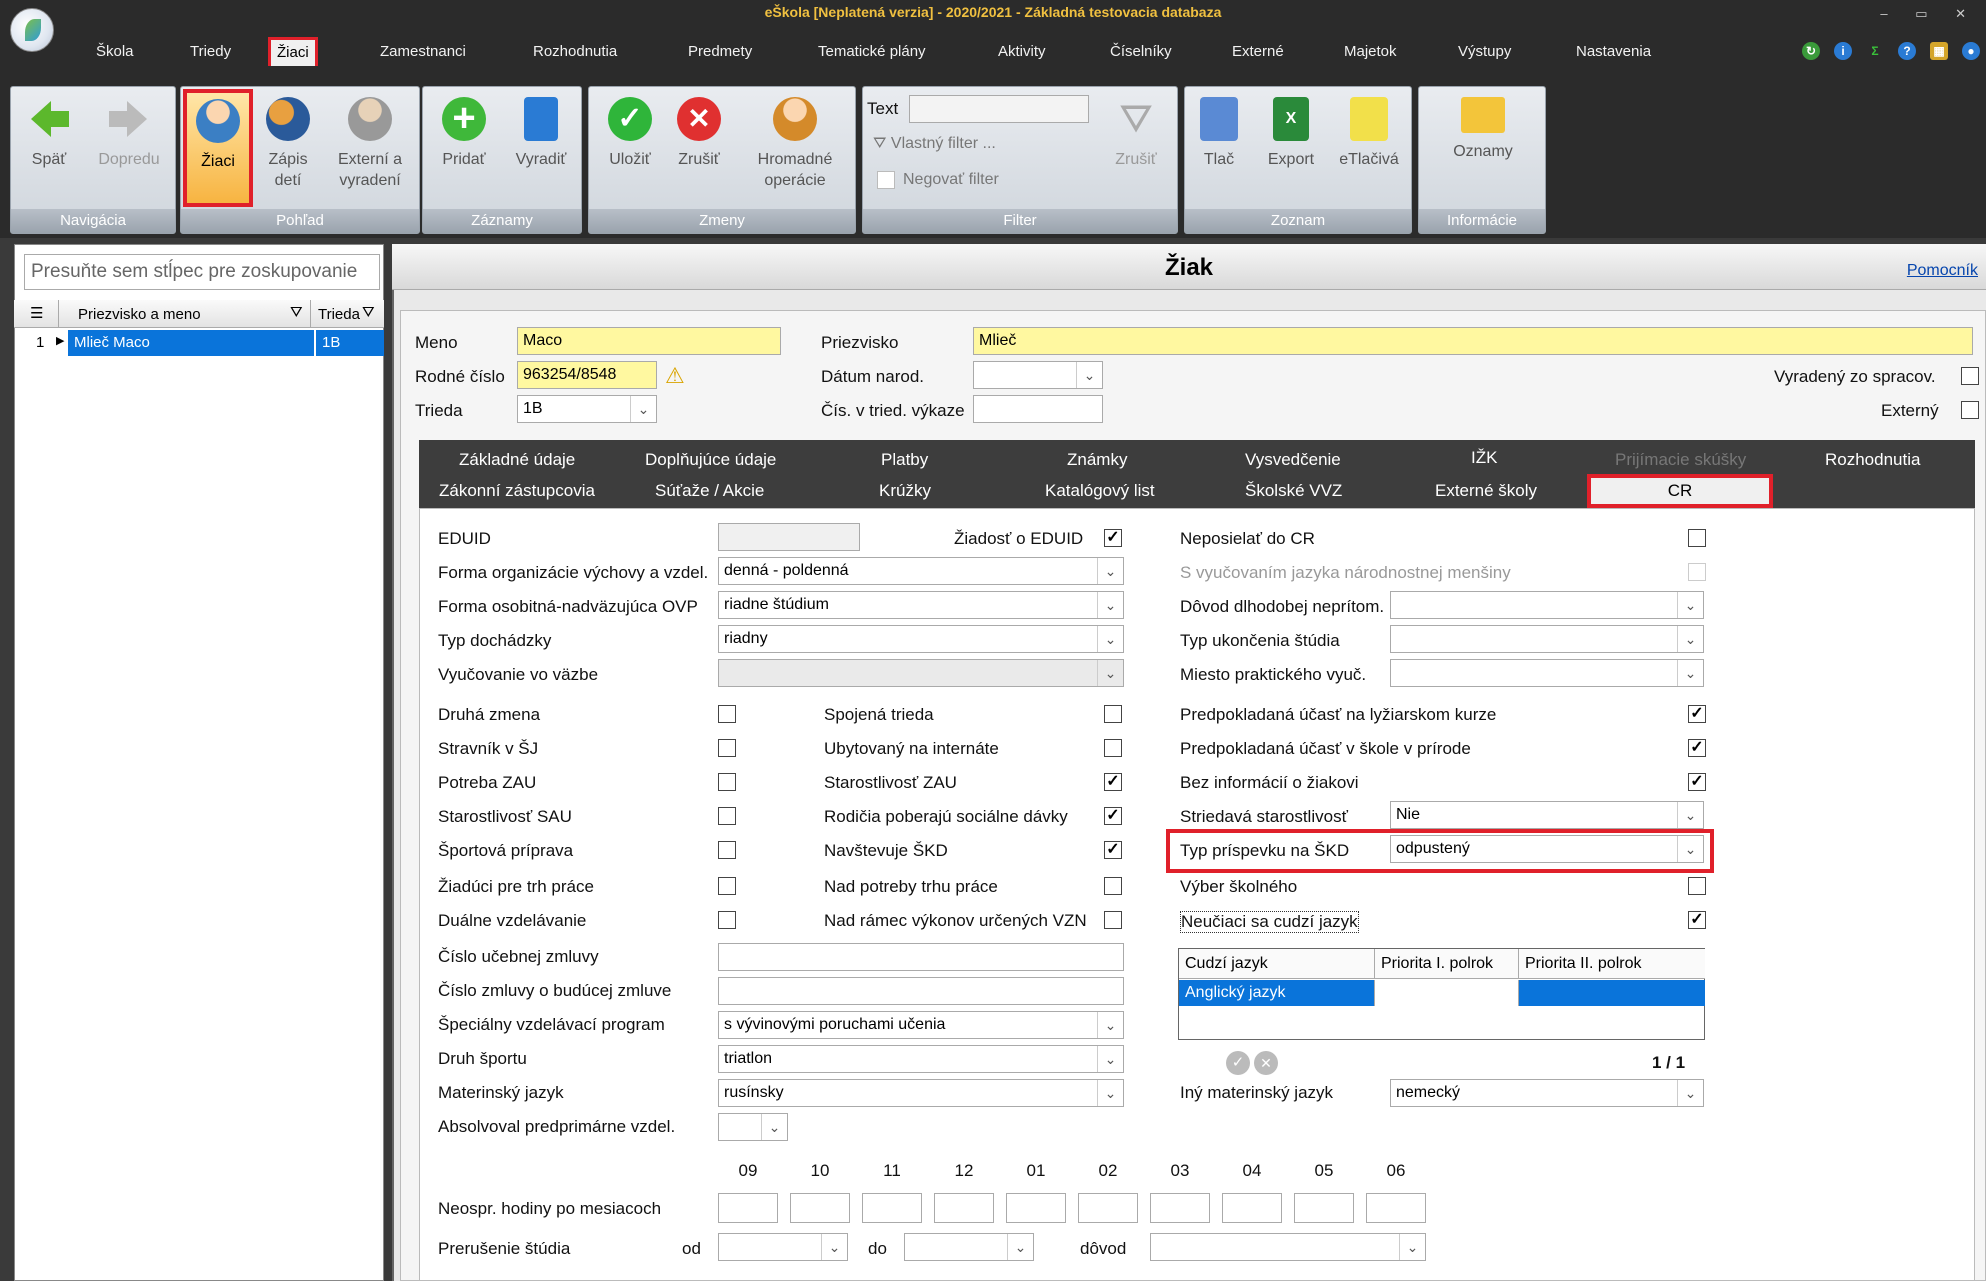 This screenshot has height=1281, width=1986. I want to click on eduid-request-checkbox: ✓, so click(1113, 538).